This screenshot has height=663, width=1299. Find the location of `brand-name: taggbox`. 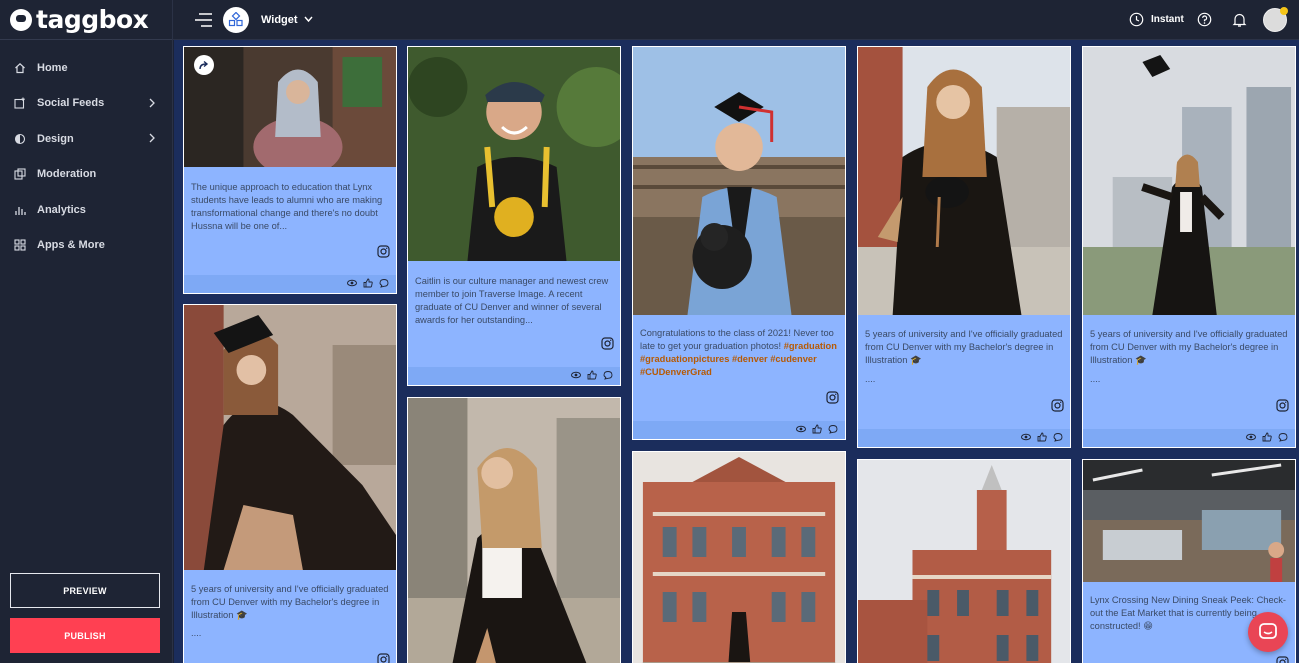

brand-name: taggbox is located at coordinates (92, 19).